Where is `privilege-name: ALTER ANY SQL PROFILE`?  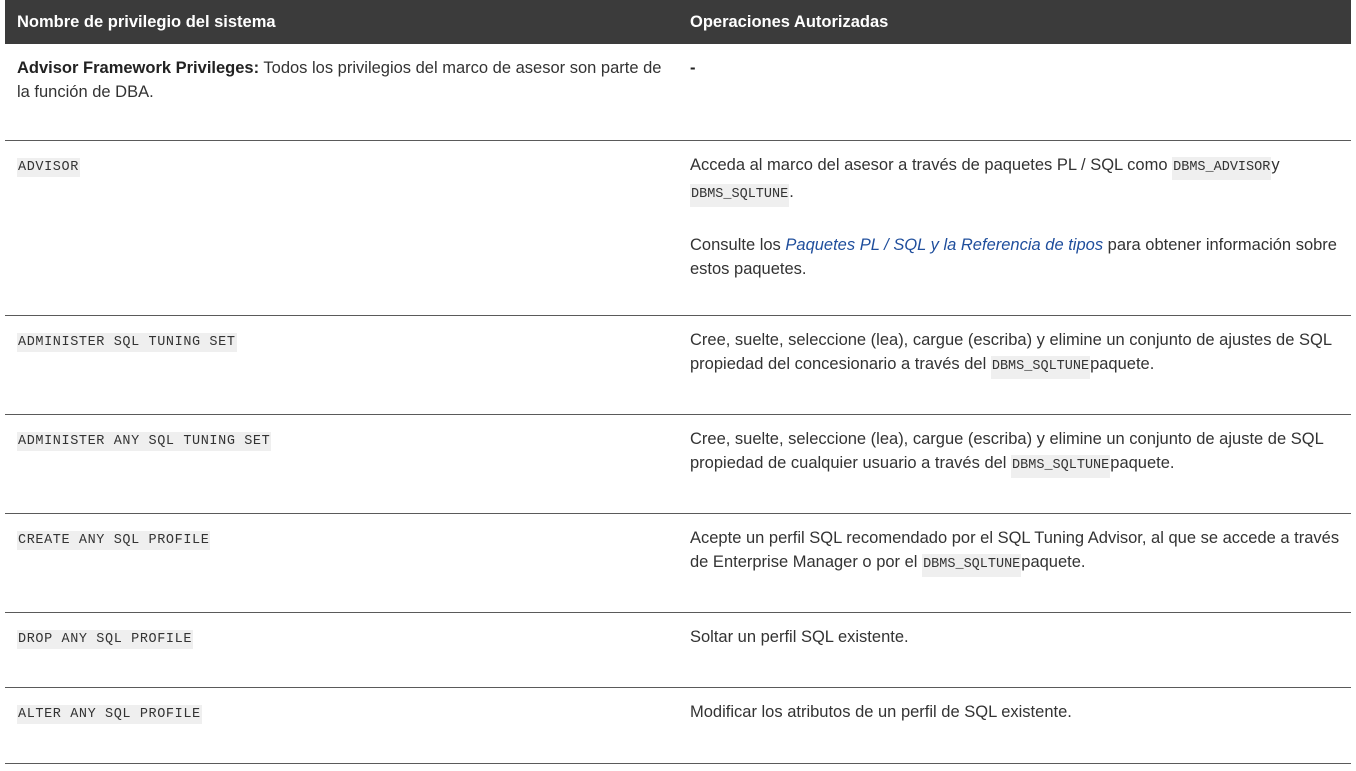
privilege-name: ALTER ANY SQL PROFILE is located at coordinates (109, 714).